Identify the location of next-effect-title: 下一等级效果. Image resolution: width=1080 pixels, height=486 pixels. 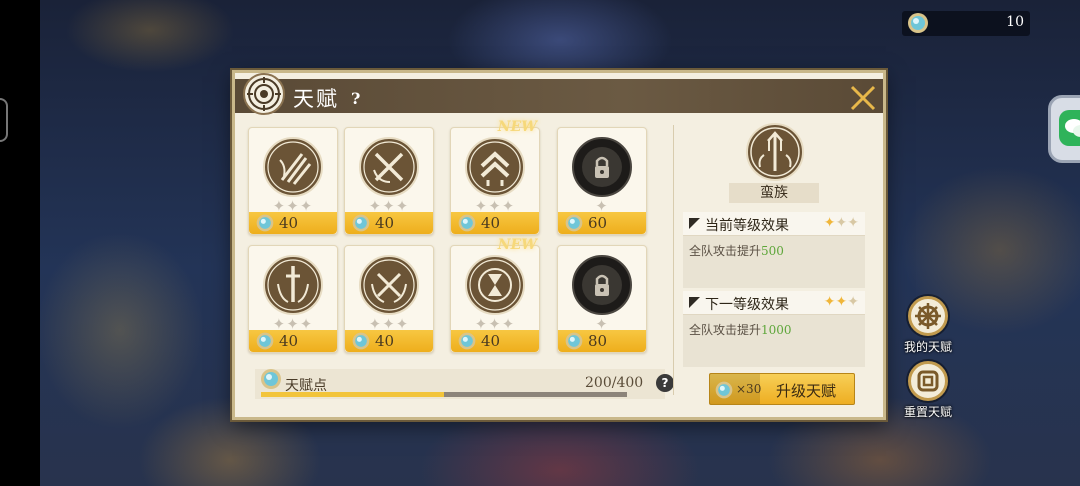
(747, 305).